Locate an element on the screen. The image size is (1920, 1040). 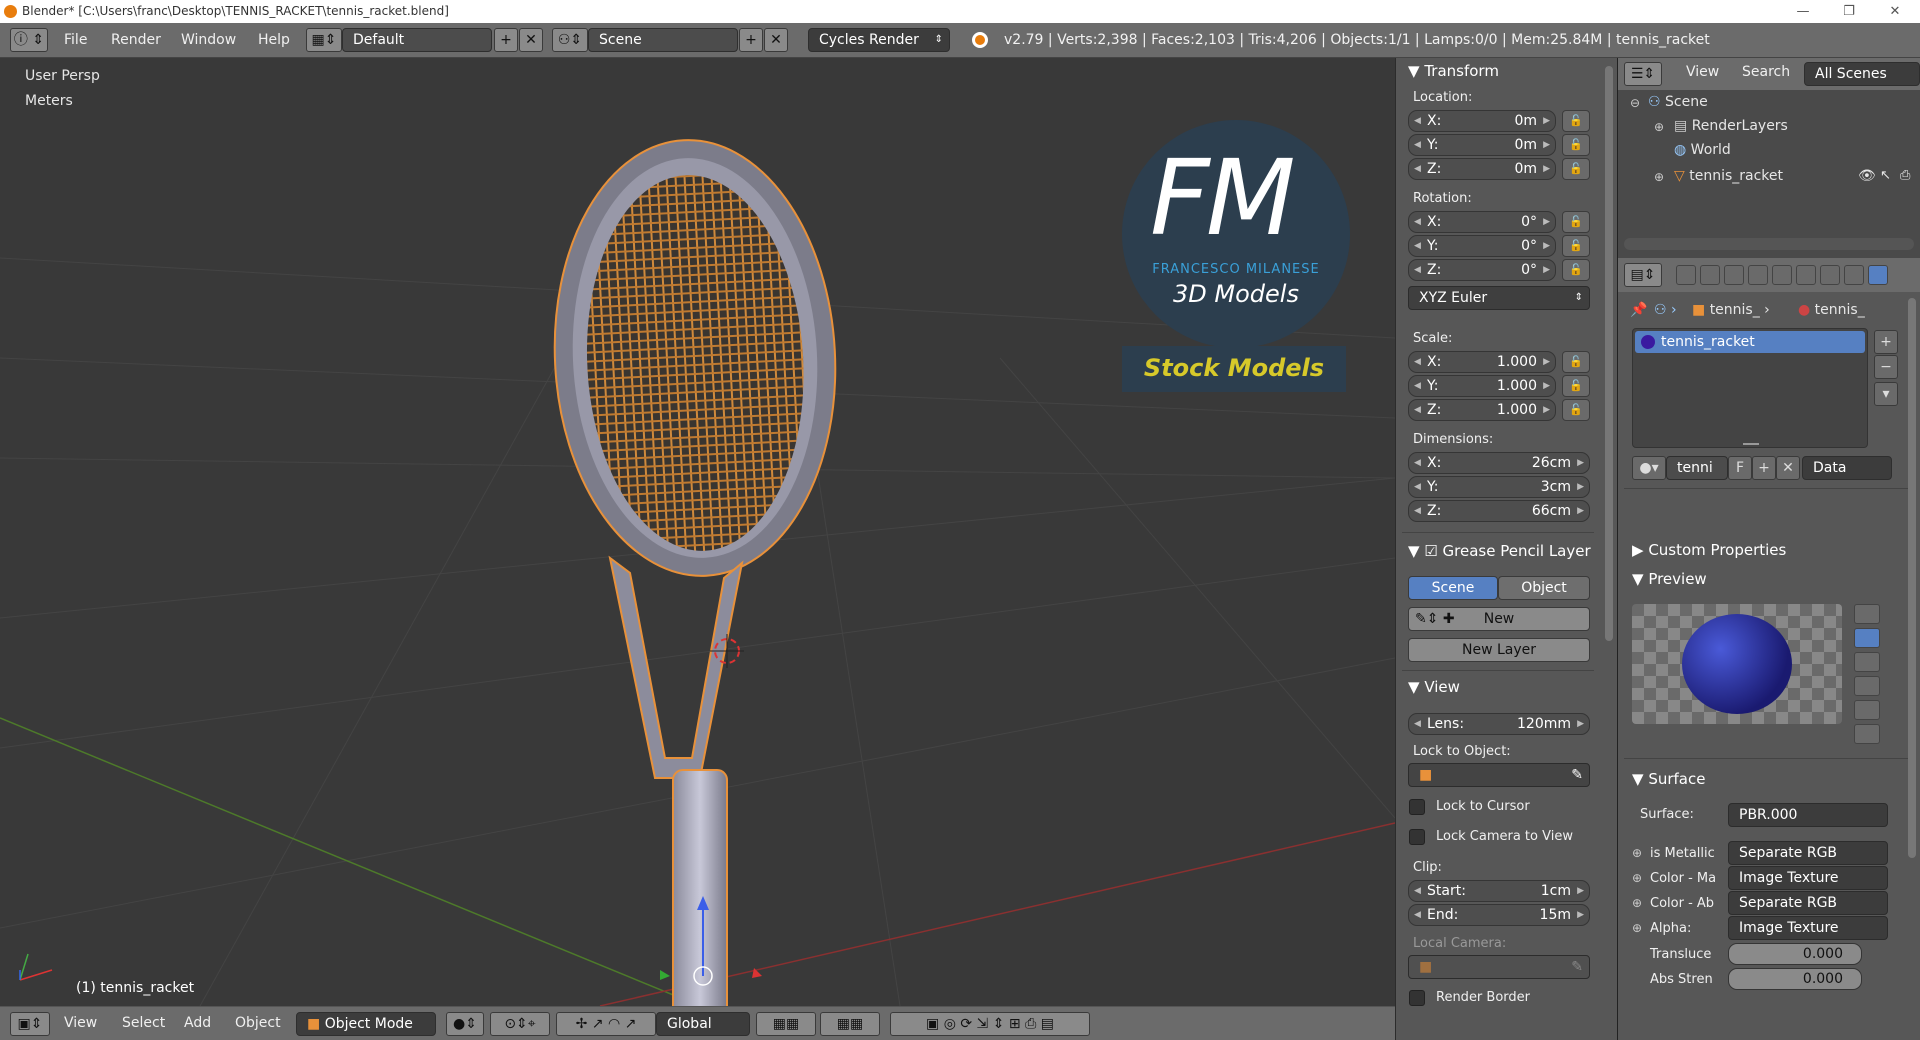
render-camera-icon: ⎙ is located at coordinates (1905, 175).